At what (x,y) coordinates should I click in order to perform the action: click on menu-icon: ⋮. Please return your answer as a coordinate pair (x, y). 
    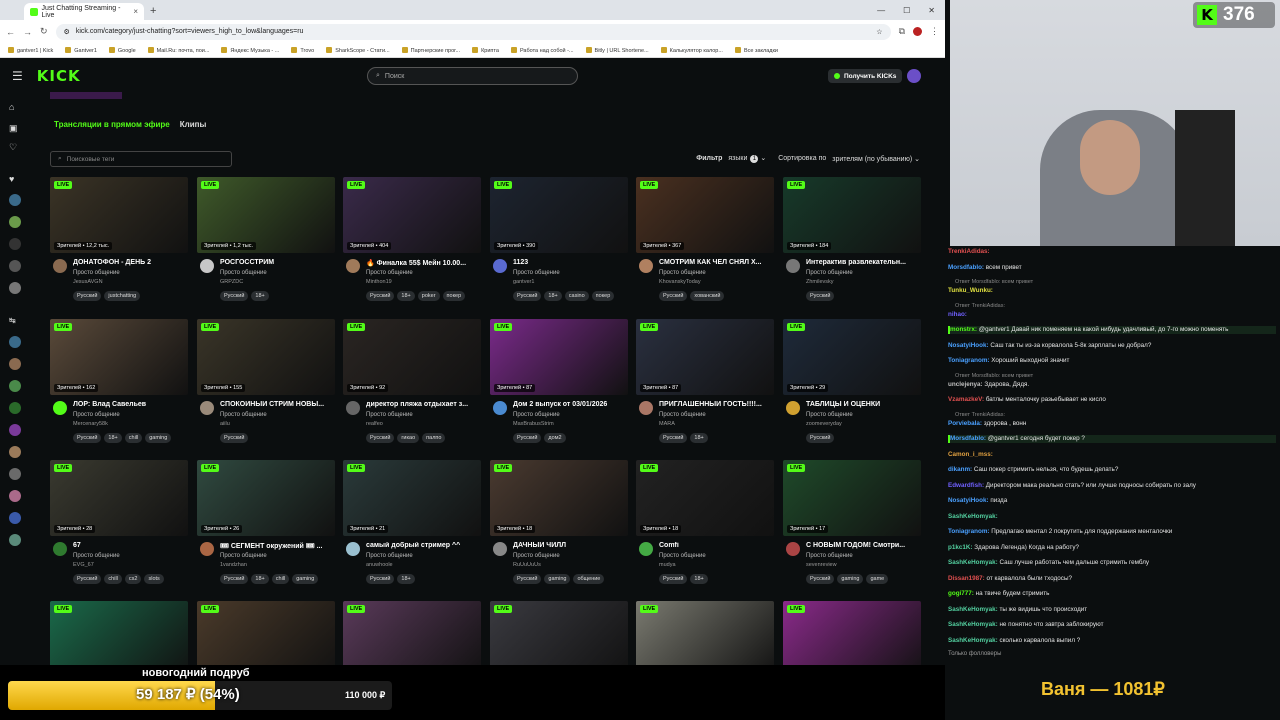
    Looking at the image, I should click on (934, 31).